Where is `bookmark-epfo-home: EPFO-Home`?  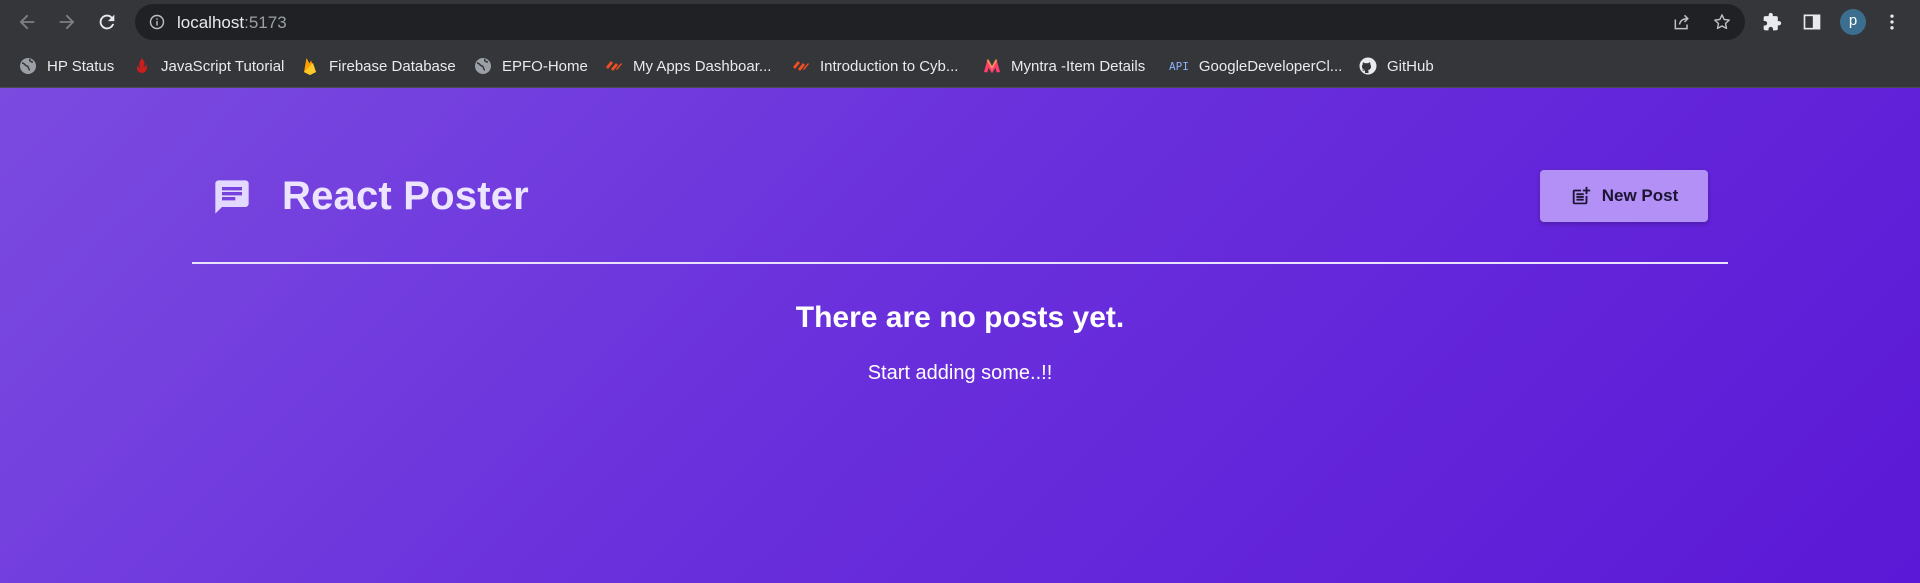 bookmark-epfo-home: EPFO-Home is located at coordinates (531, 66).